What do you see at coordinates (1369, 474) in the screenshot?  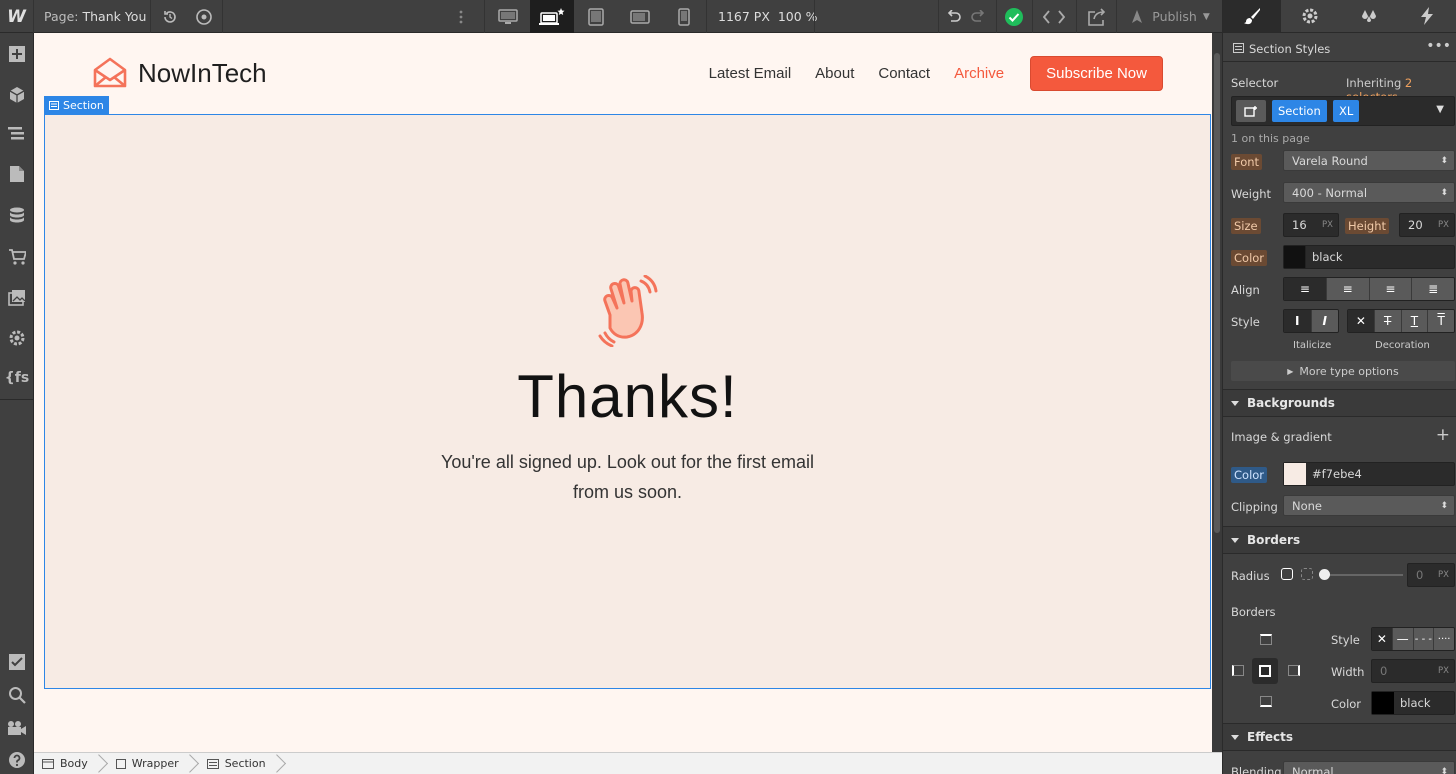 I see `bg-color-field: #f7ebe4` at bounding box center [1369, 474].